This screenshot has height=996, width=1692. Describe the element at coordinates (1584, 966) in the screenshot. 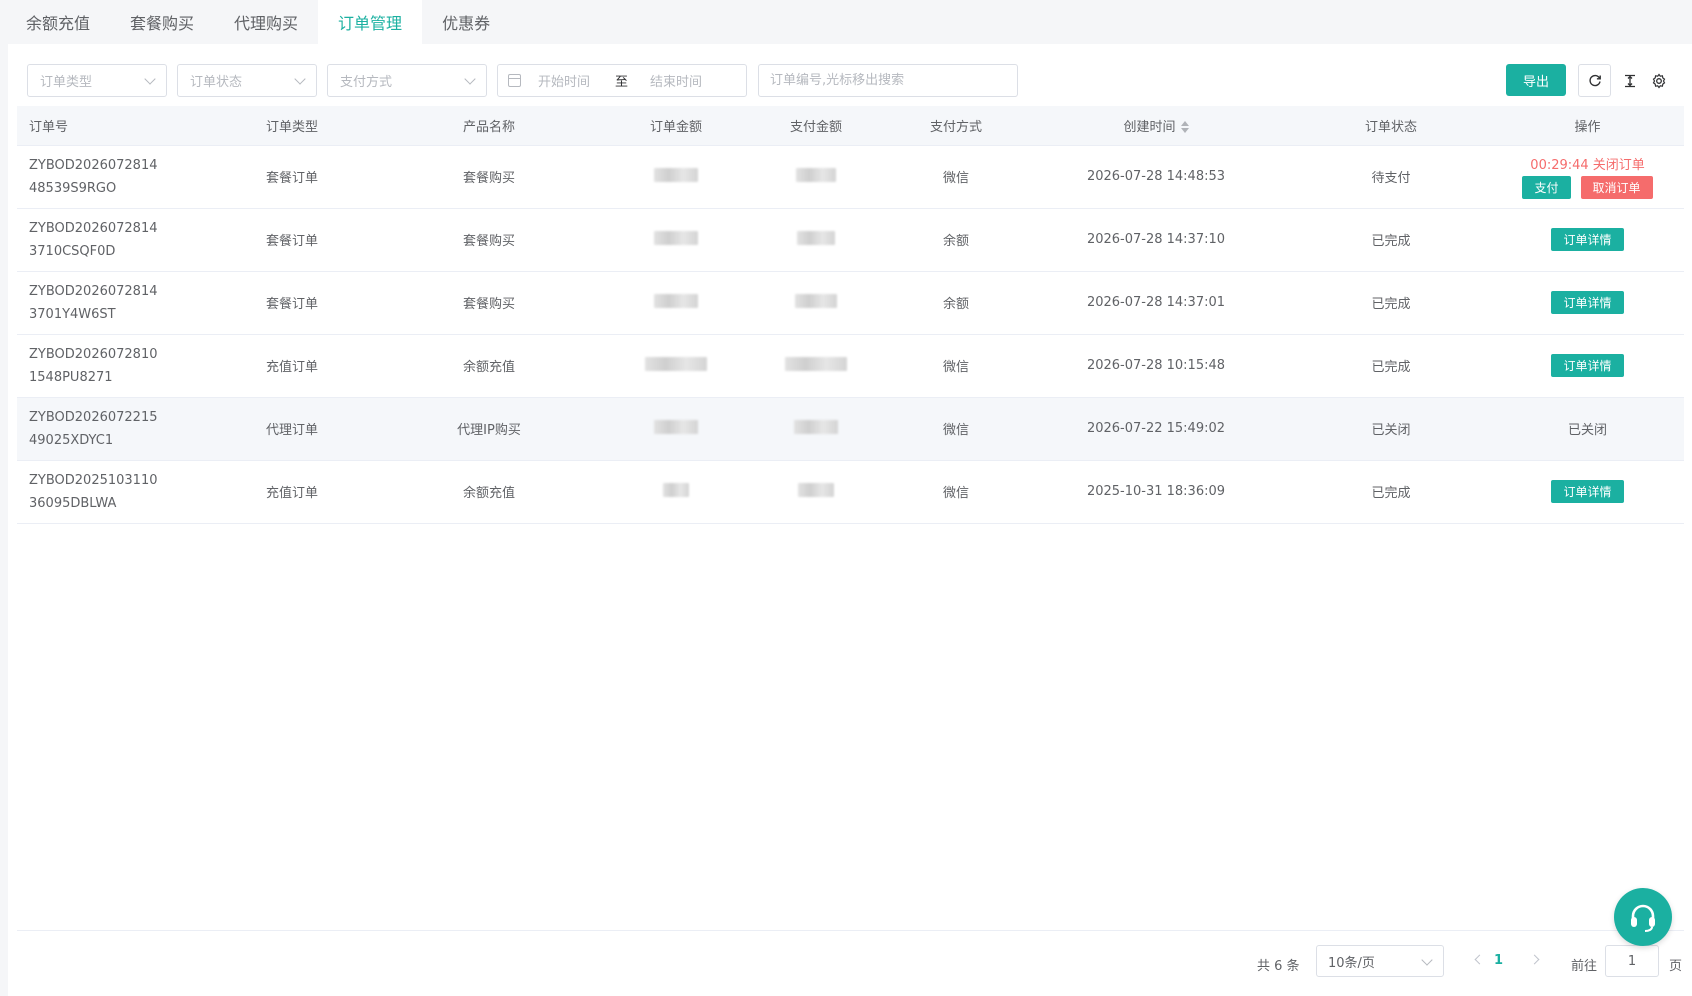

I see `goto-label: 前往` at that location.